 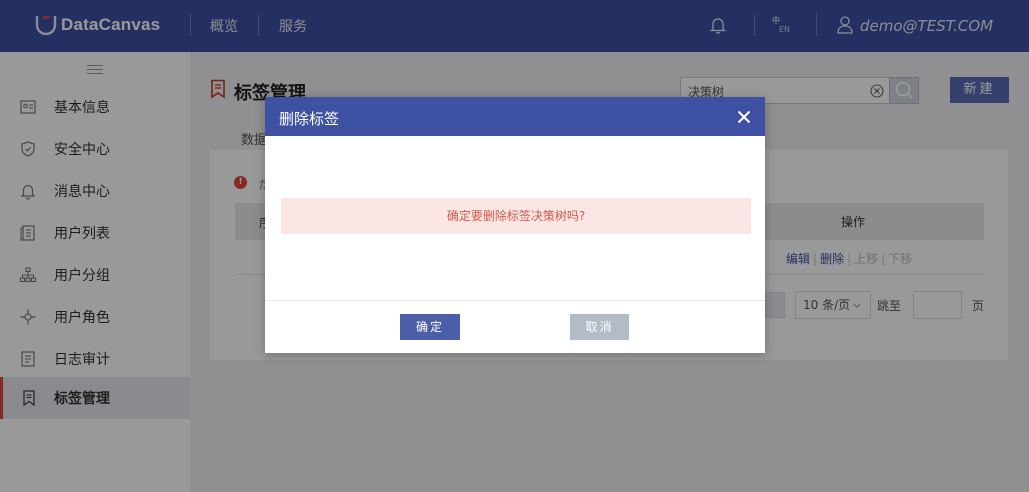 What do you see at coordinates (515, 300) in the screenshot?
I see `dialog-footer-divider` at bounding box center [515, 300].